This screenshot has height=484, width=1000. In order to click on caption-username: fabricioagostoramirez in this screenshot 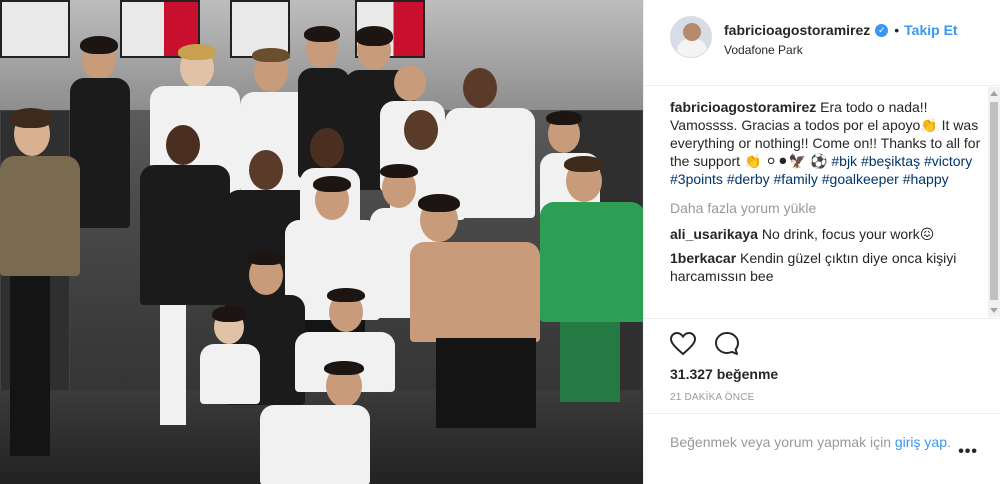, I will do `click(743, 107)`.